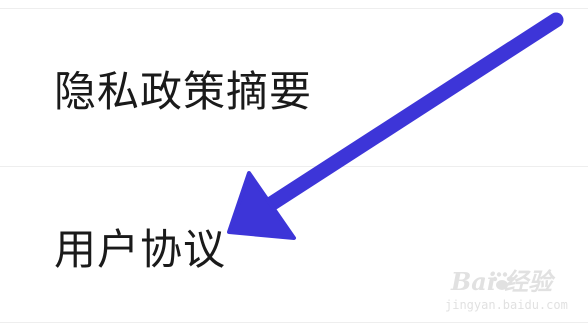 The height and width of the screenshot is (324, 588). What do you see at coordinates (140, 249) in the screenshot?
I see `user-agreement-label: 用户协议` at bounding box center [140, 249].